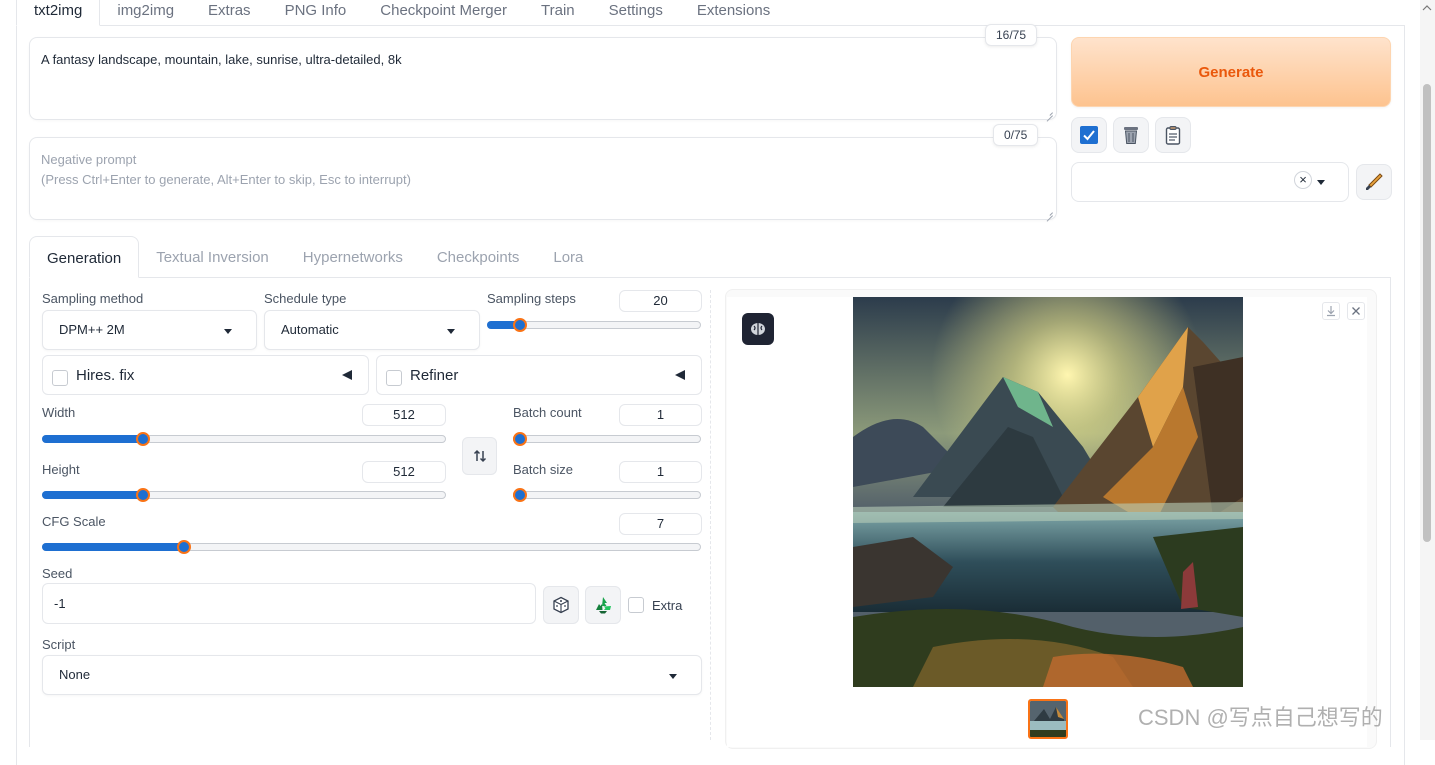 This screenshot has width=1435, height=765. What do you see at coordinates (229, 13) in the screenshot?
I see `tab-extras: Extras` at bounding box center [229, 13].